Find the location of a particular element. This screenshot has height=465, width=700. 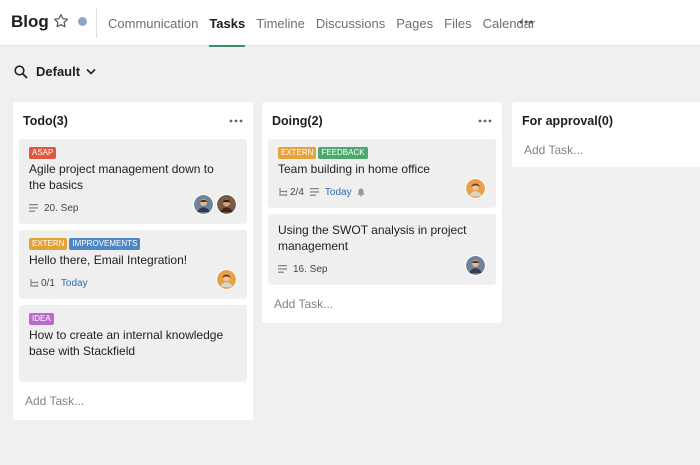

bell-icon is located at coordinates (361, 192).